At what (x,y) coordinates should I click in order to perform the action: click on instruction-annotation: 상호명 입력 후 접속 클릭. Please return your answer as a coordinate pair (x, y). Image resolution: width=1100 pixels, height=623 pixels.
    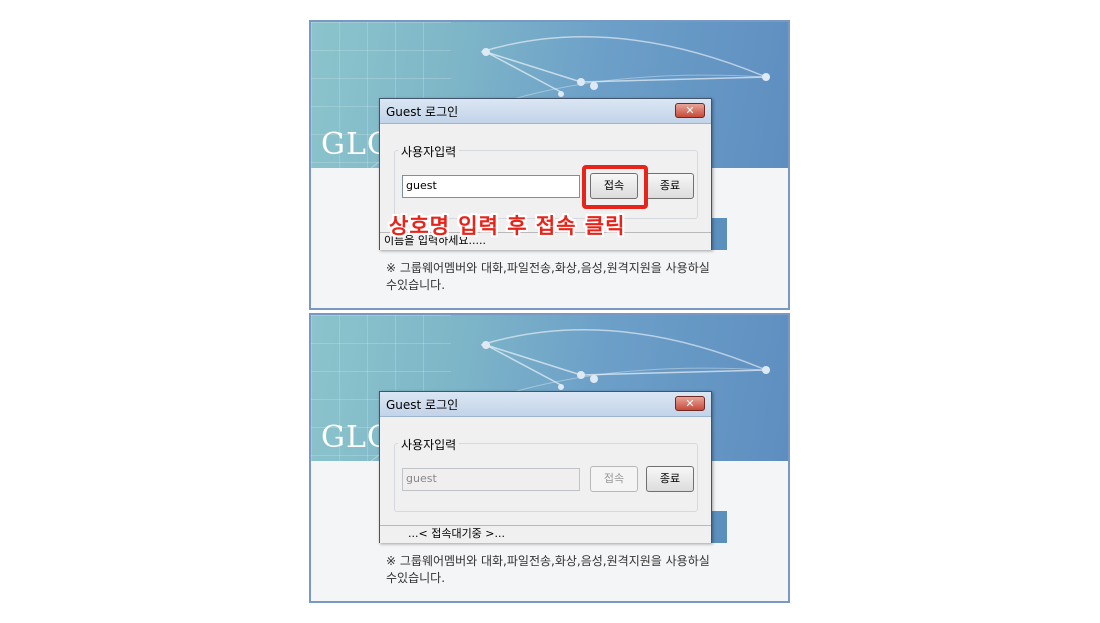
    Looking at the image, I should click on (507, 226).